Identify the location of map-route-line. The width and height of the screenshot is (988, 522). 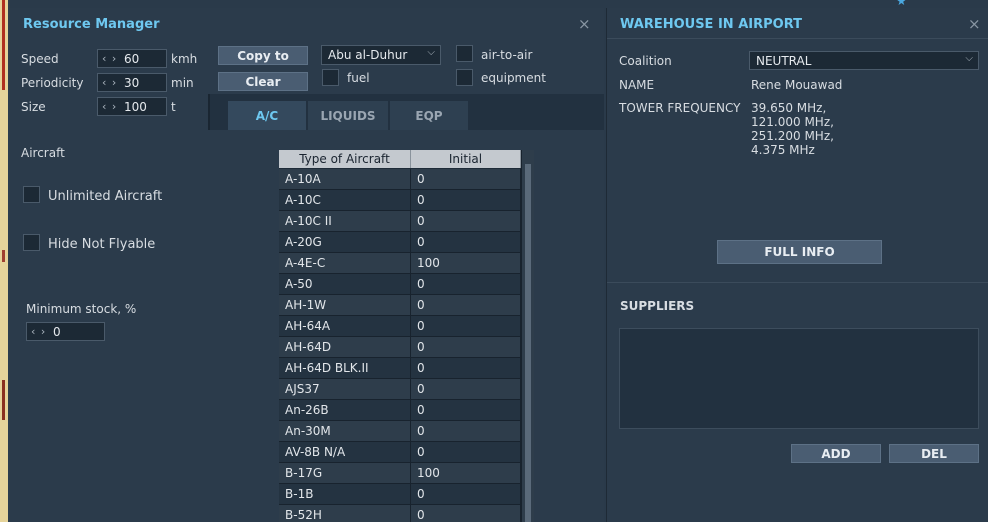
(3, 261).